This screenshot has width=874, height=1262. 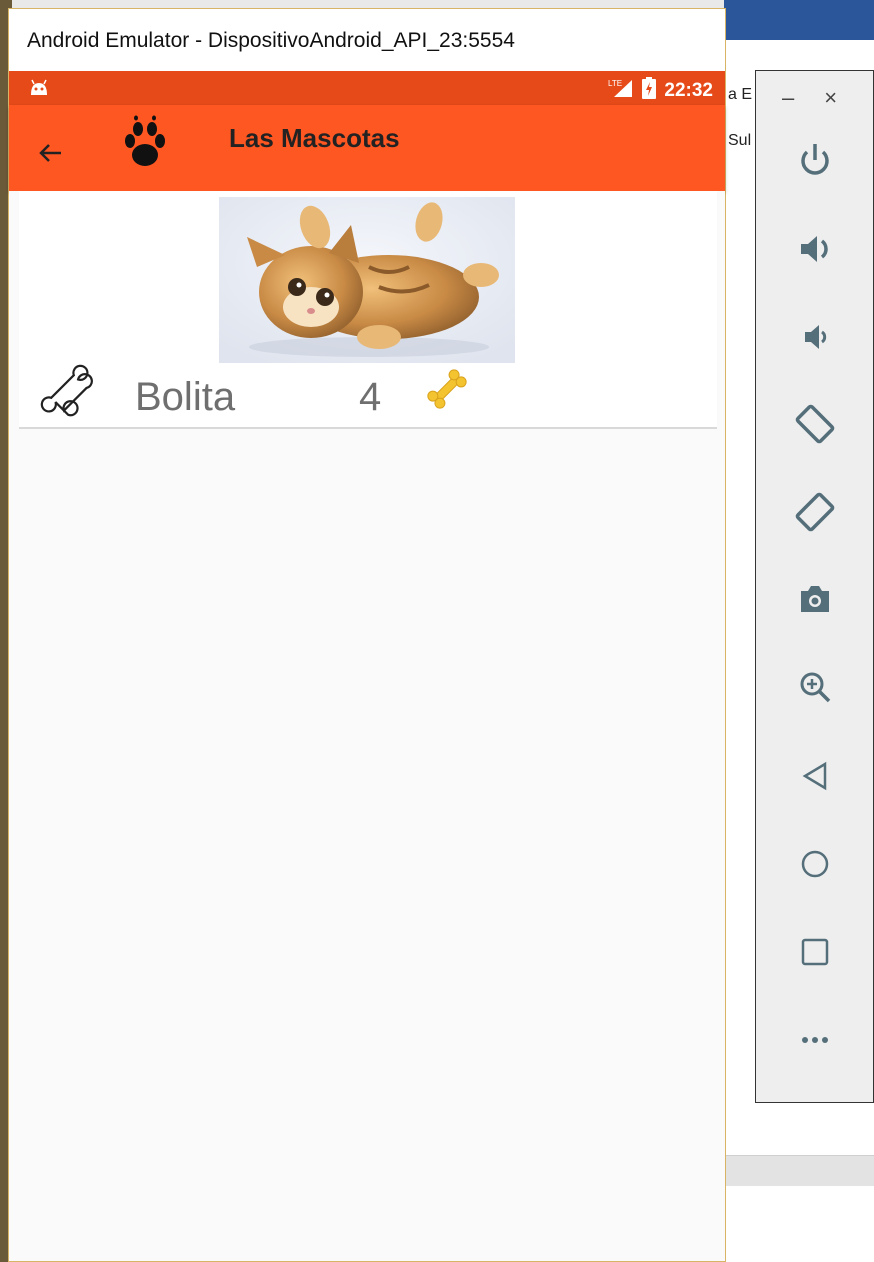 I want to click on android-status-bar: LTE 22:32, so click(x=367, y=88).